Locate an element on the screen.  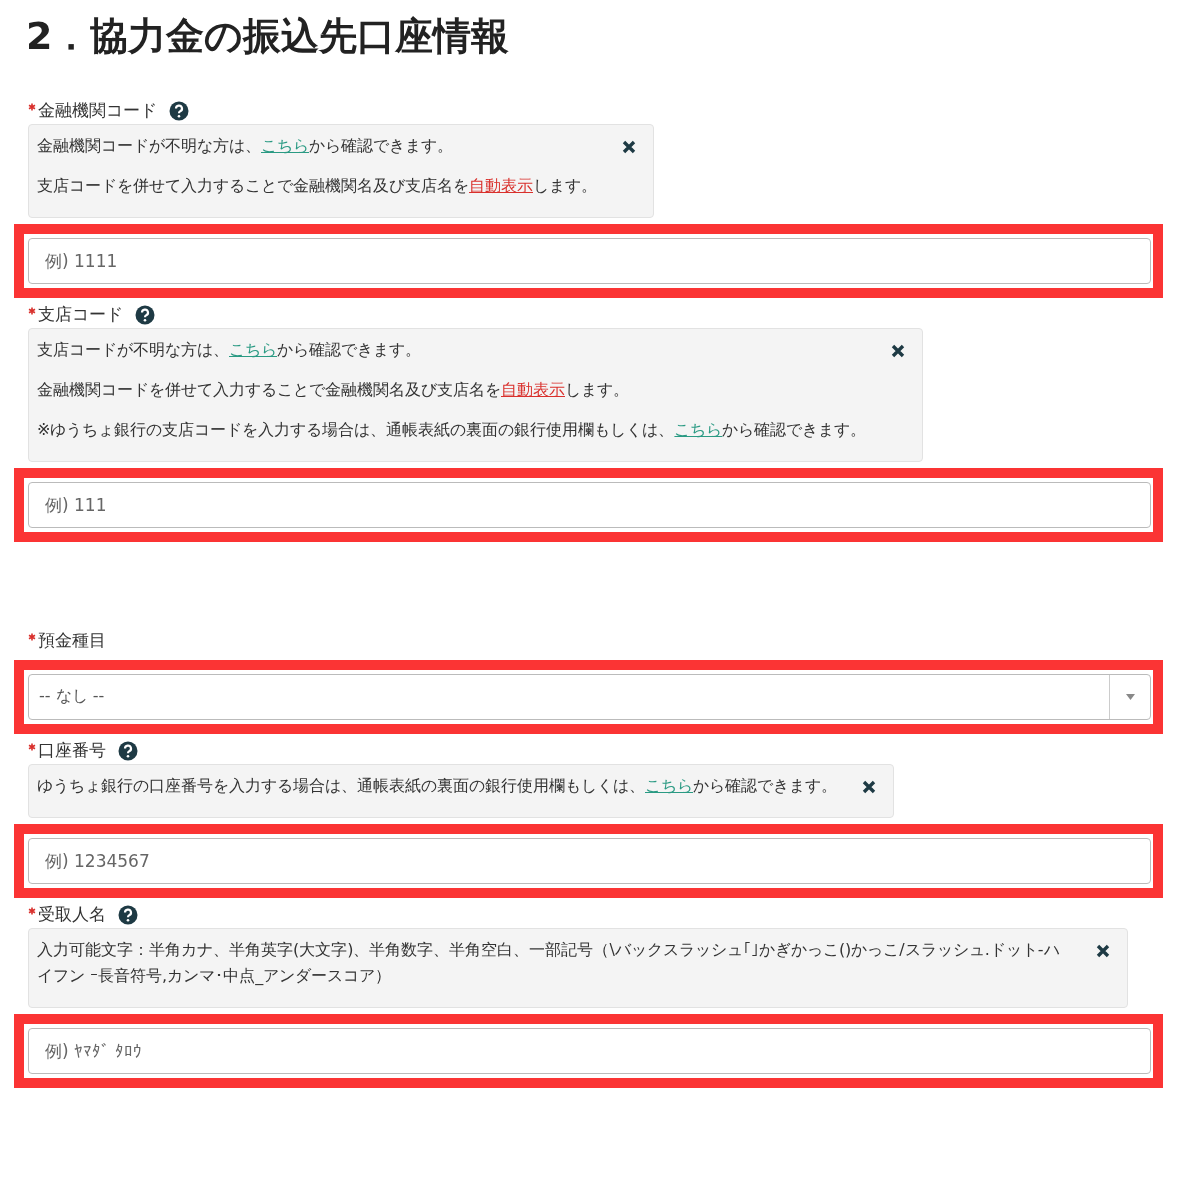
field-label: 預金種目 is located at coordinates (72, 641).